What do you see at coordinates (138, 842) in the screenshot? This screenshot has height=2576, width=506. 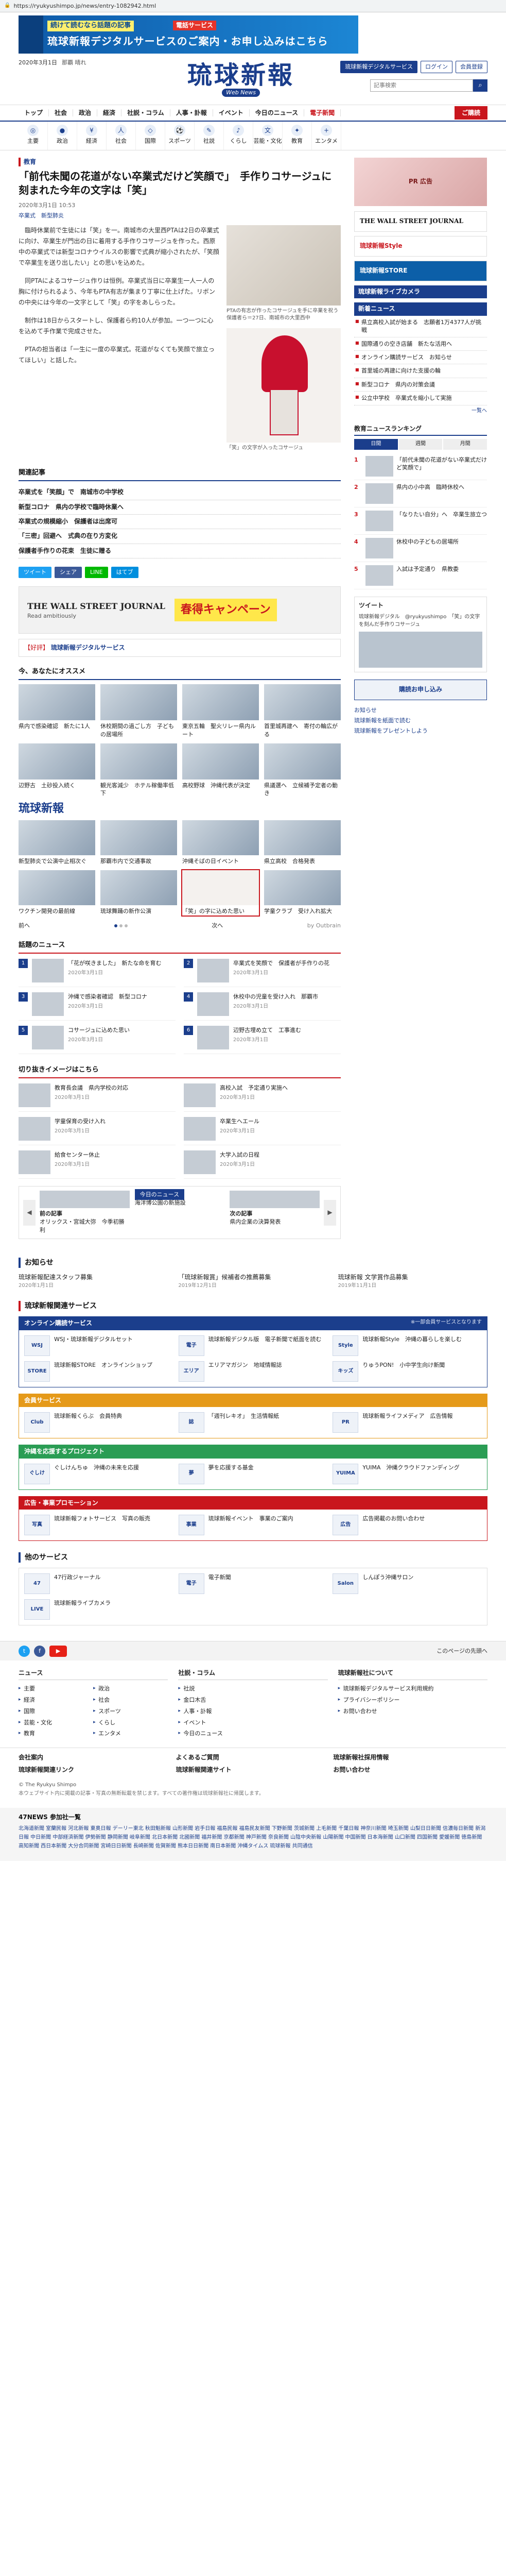 I see `news-card: 那覇市内で交通事故` at bounding box center [138, 842].